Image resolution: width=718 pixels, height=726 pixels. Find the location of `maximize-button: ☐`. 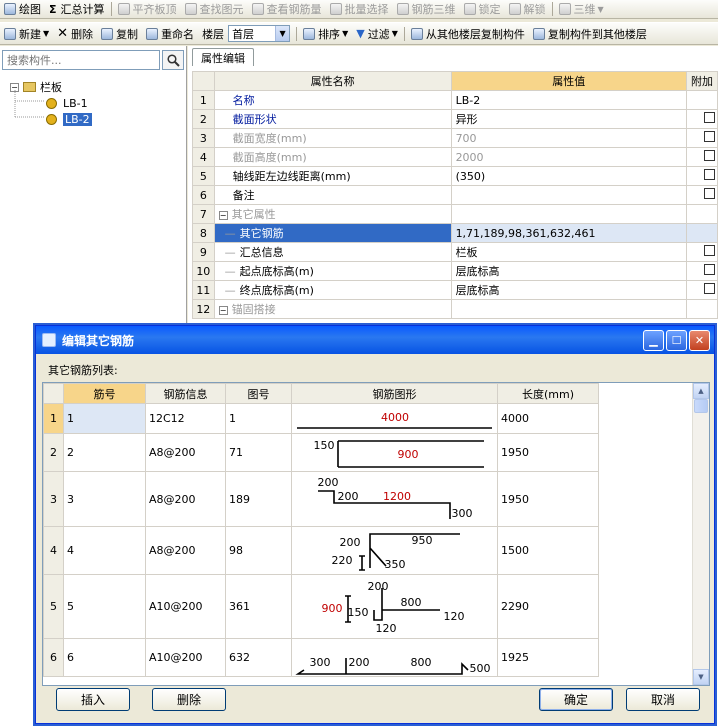

maximize-button: ☐ is located at coordinates (676, 340).